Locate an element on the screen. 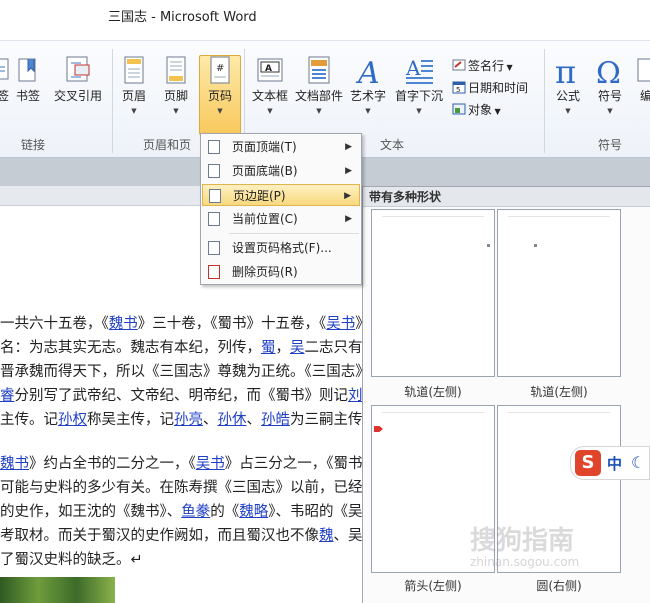 Image resolution: width=650 pixels, height=603 pixels. document-link: 魏略 is located at coordinates (253, 512).